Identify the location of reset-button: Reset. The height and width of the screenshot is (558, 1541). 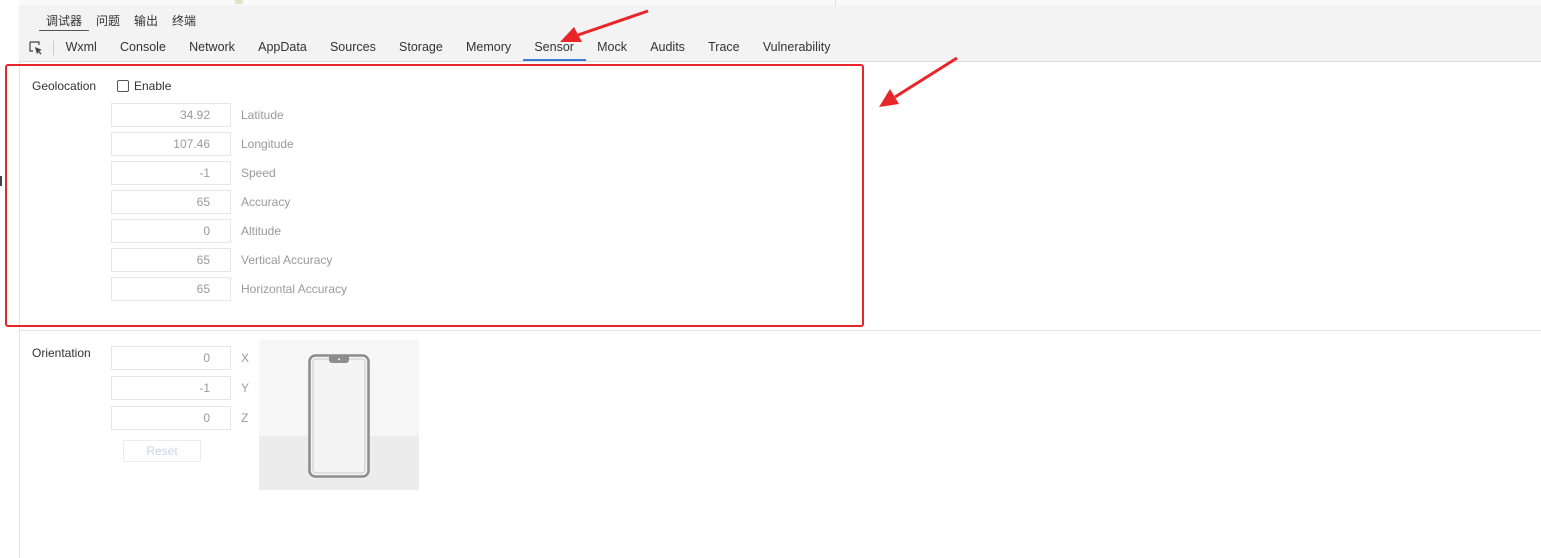
(162, 451).